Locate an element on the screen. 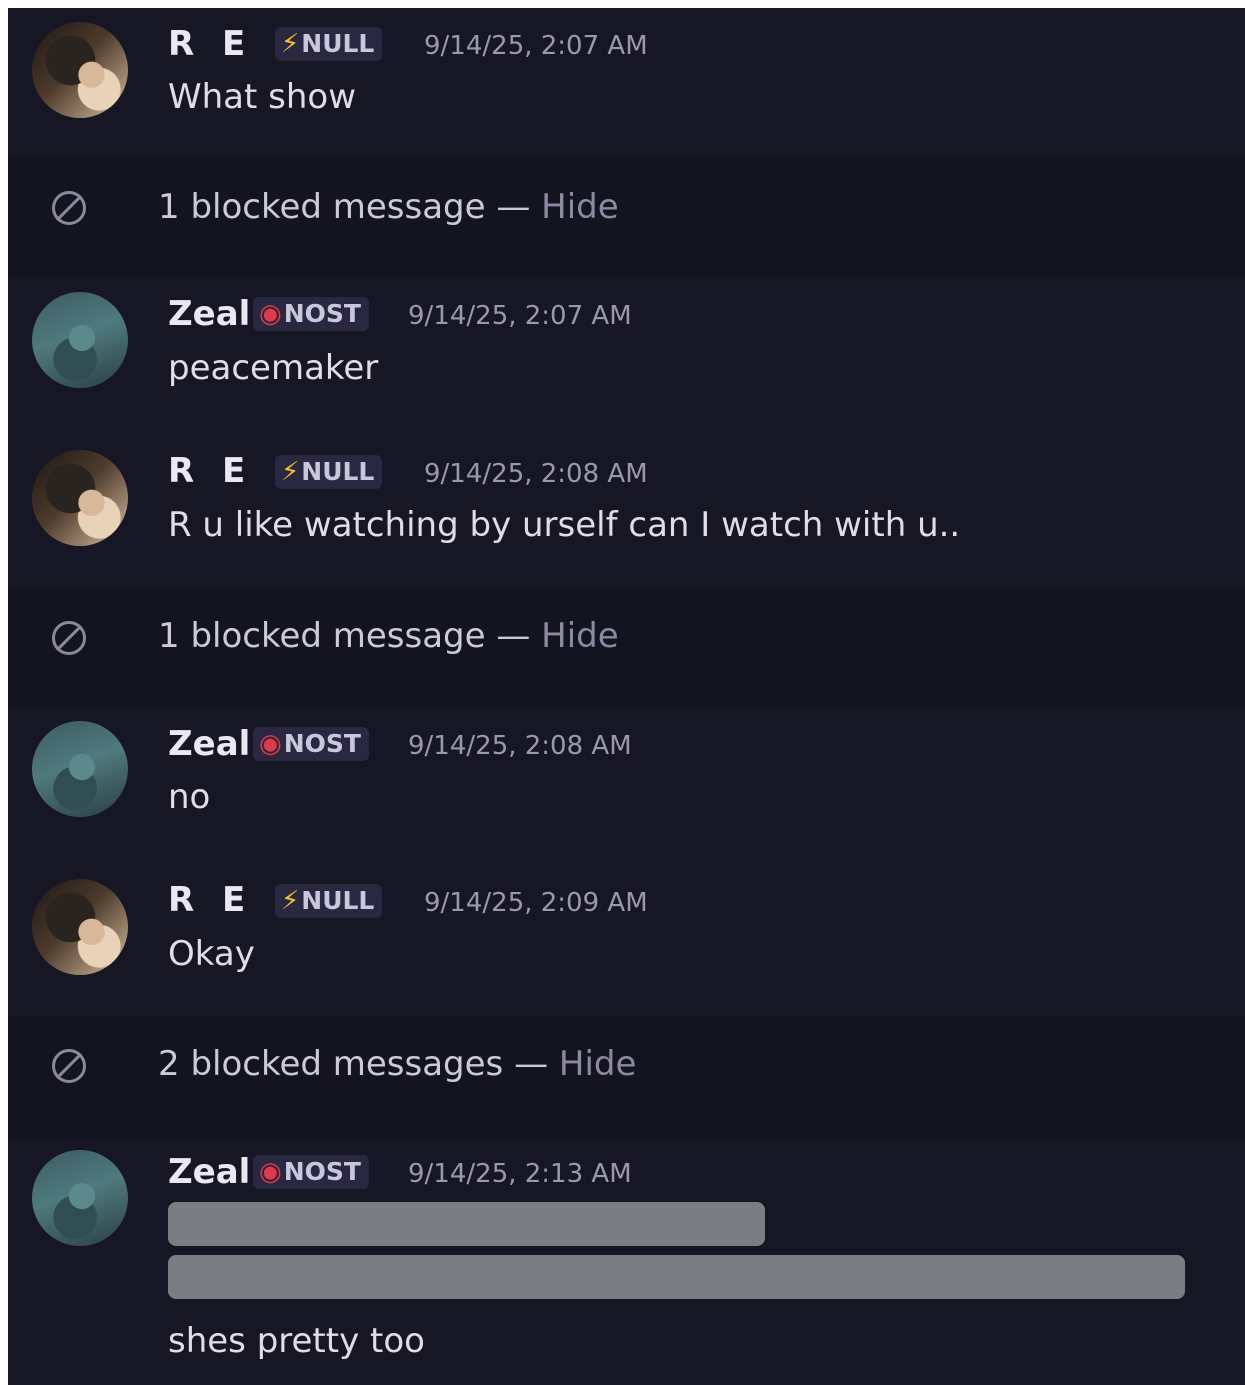  message-text: Okay is located at coordinates (211, 954).